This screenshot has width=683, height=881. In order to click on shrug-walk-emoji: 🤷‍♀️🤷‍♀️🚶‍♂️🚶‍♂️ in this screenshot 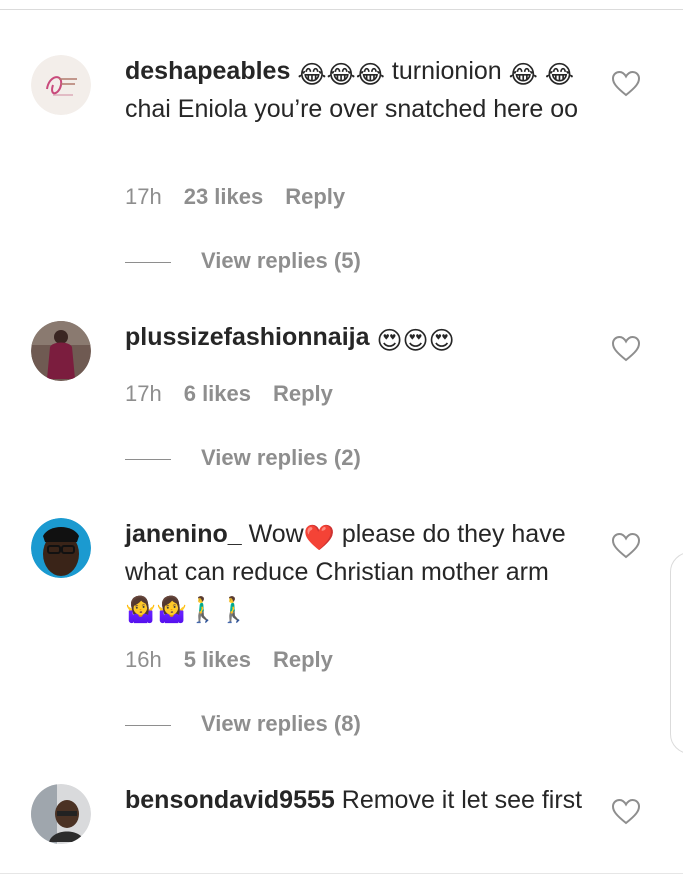, I will do `click(187, 610)`.